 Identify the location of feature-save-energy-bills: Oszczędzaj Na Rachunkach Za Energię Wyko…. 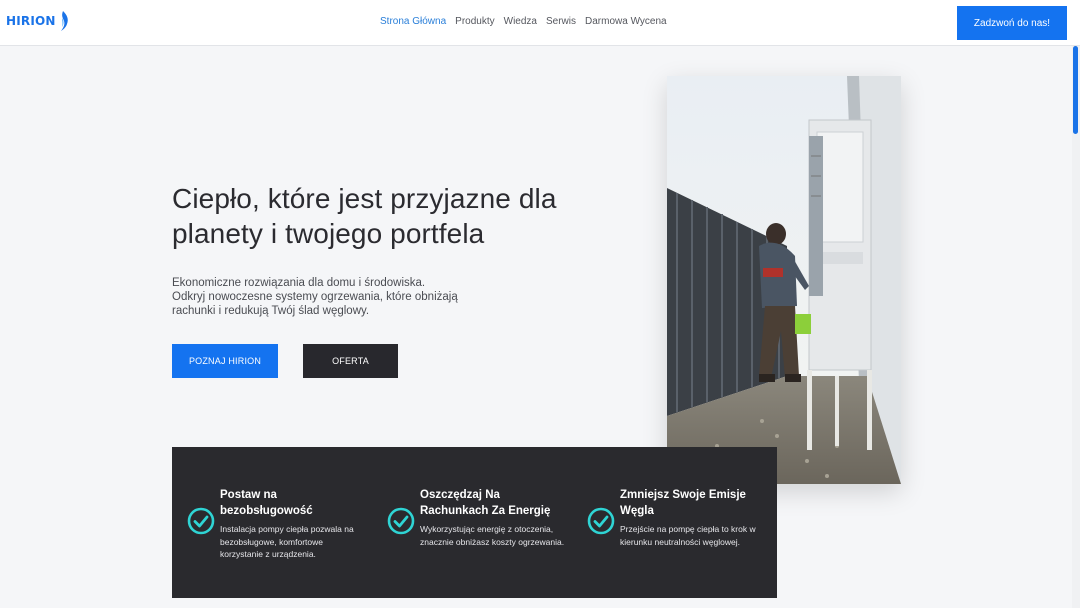
(483, 517).